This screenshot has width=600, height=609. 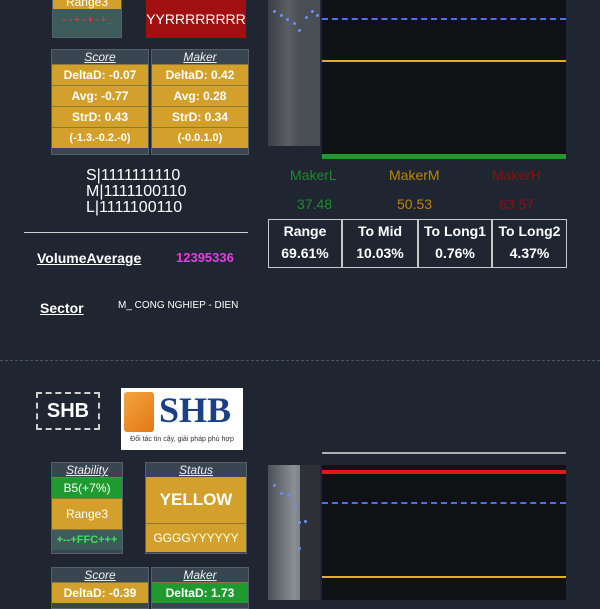 I want to click on bottom-score-card: Score DeltaD: -0.39, so click(x=100, y=588).